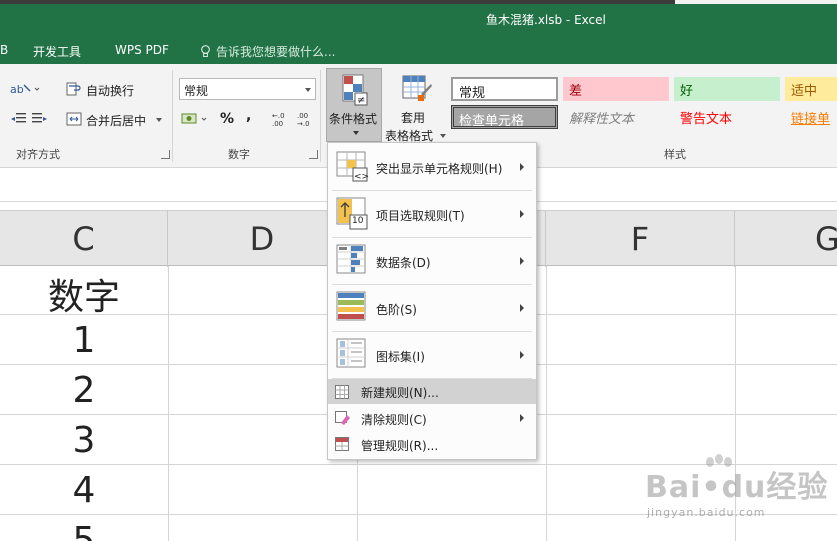  Describe the element at coordinates (248, 116) in the screenshot. I see `comma-button: ,` at that location.